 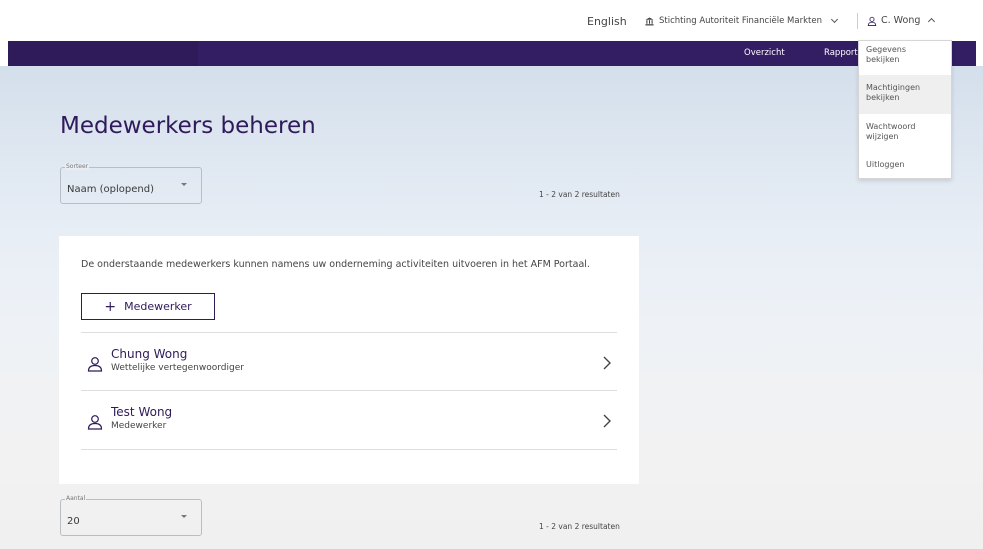 I want to click on results-count-top: 1 - 2 van 2 resultaten, so click(x=579, y=194).